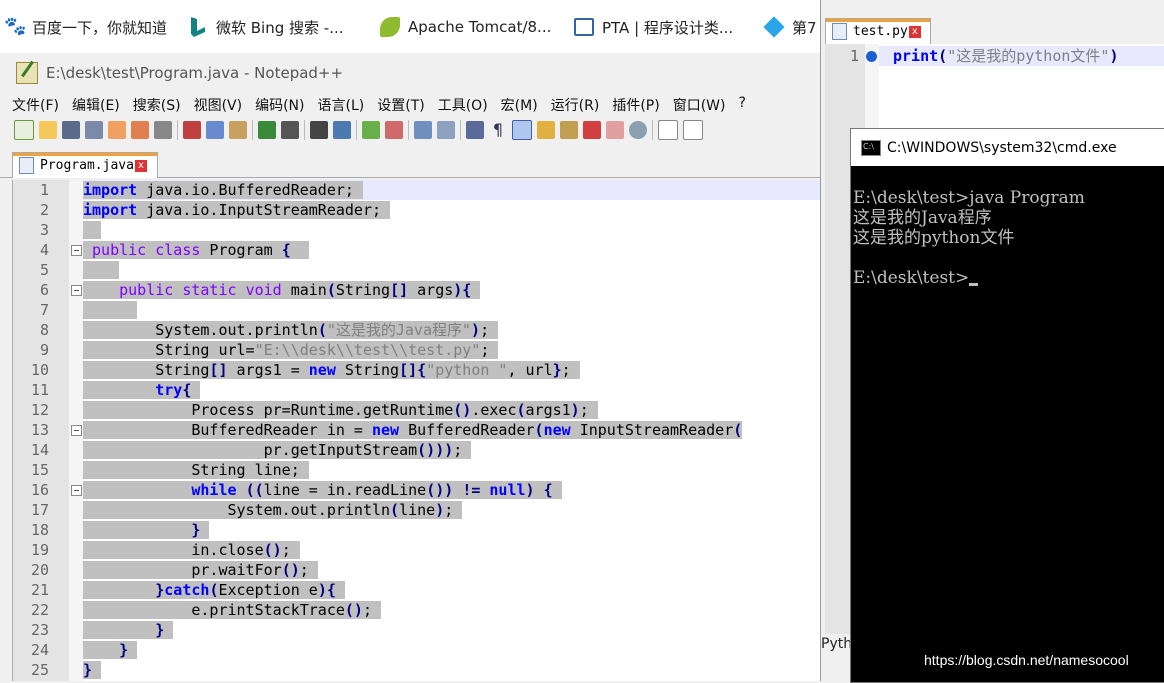  I want to click on menu-language: 语言(L), so click(341, 105).